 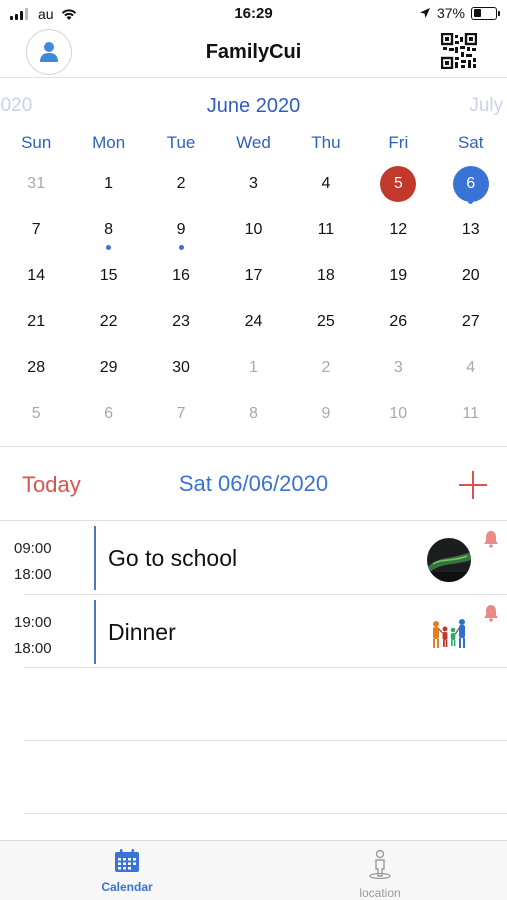 What do you see at coordinates (36, 183) in the screenshot?
I see `calendar-day: 31` at bounding box center [36, 183].